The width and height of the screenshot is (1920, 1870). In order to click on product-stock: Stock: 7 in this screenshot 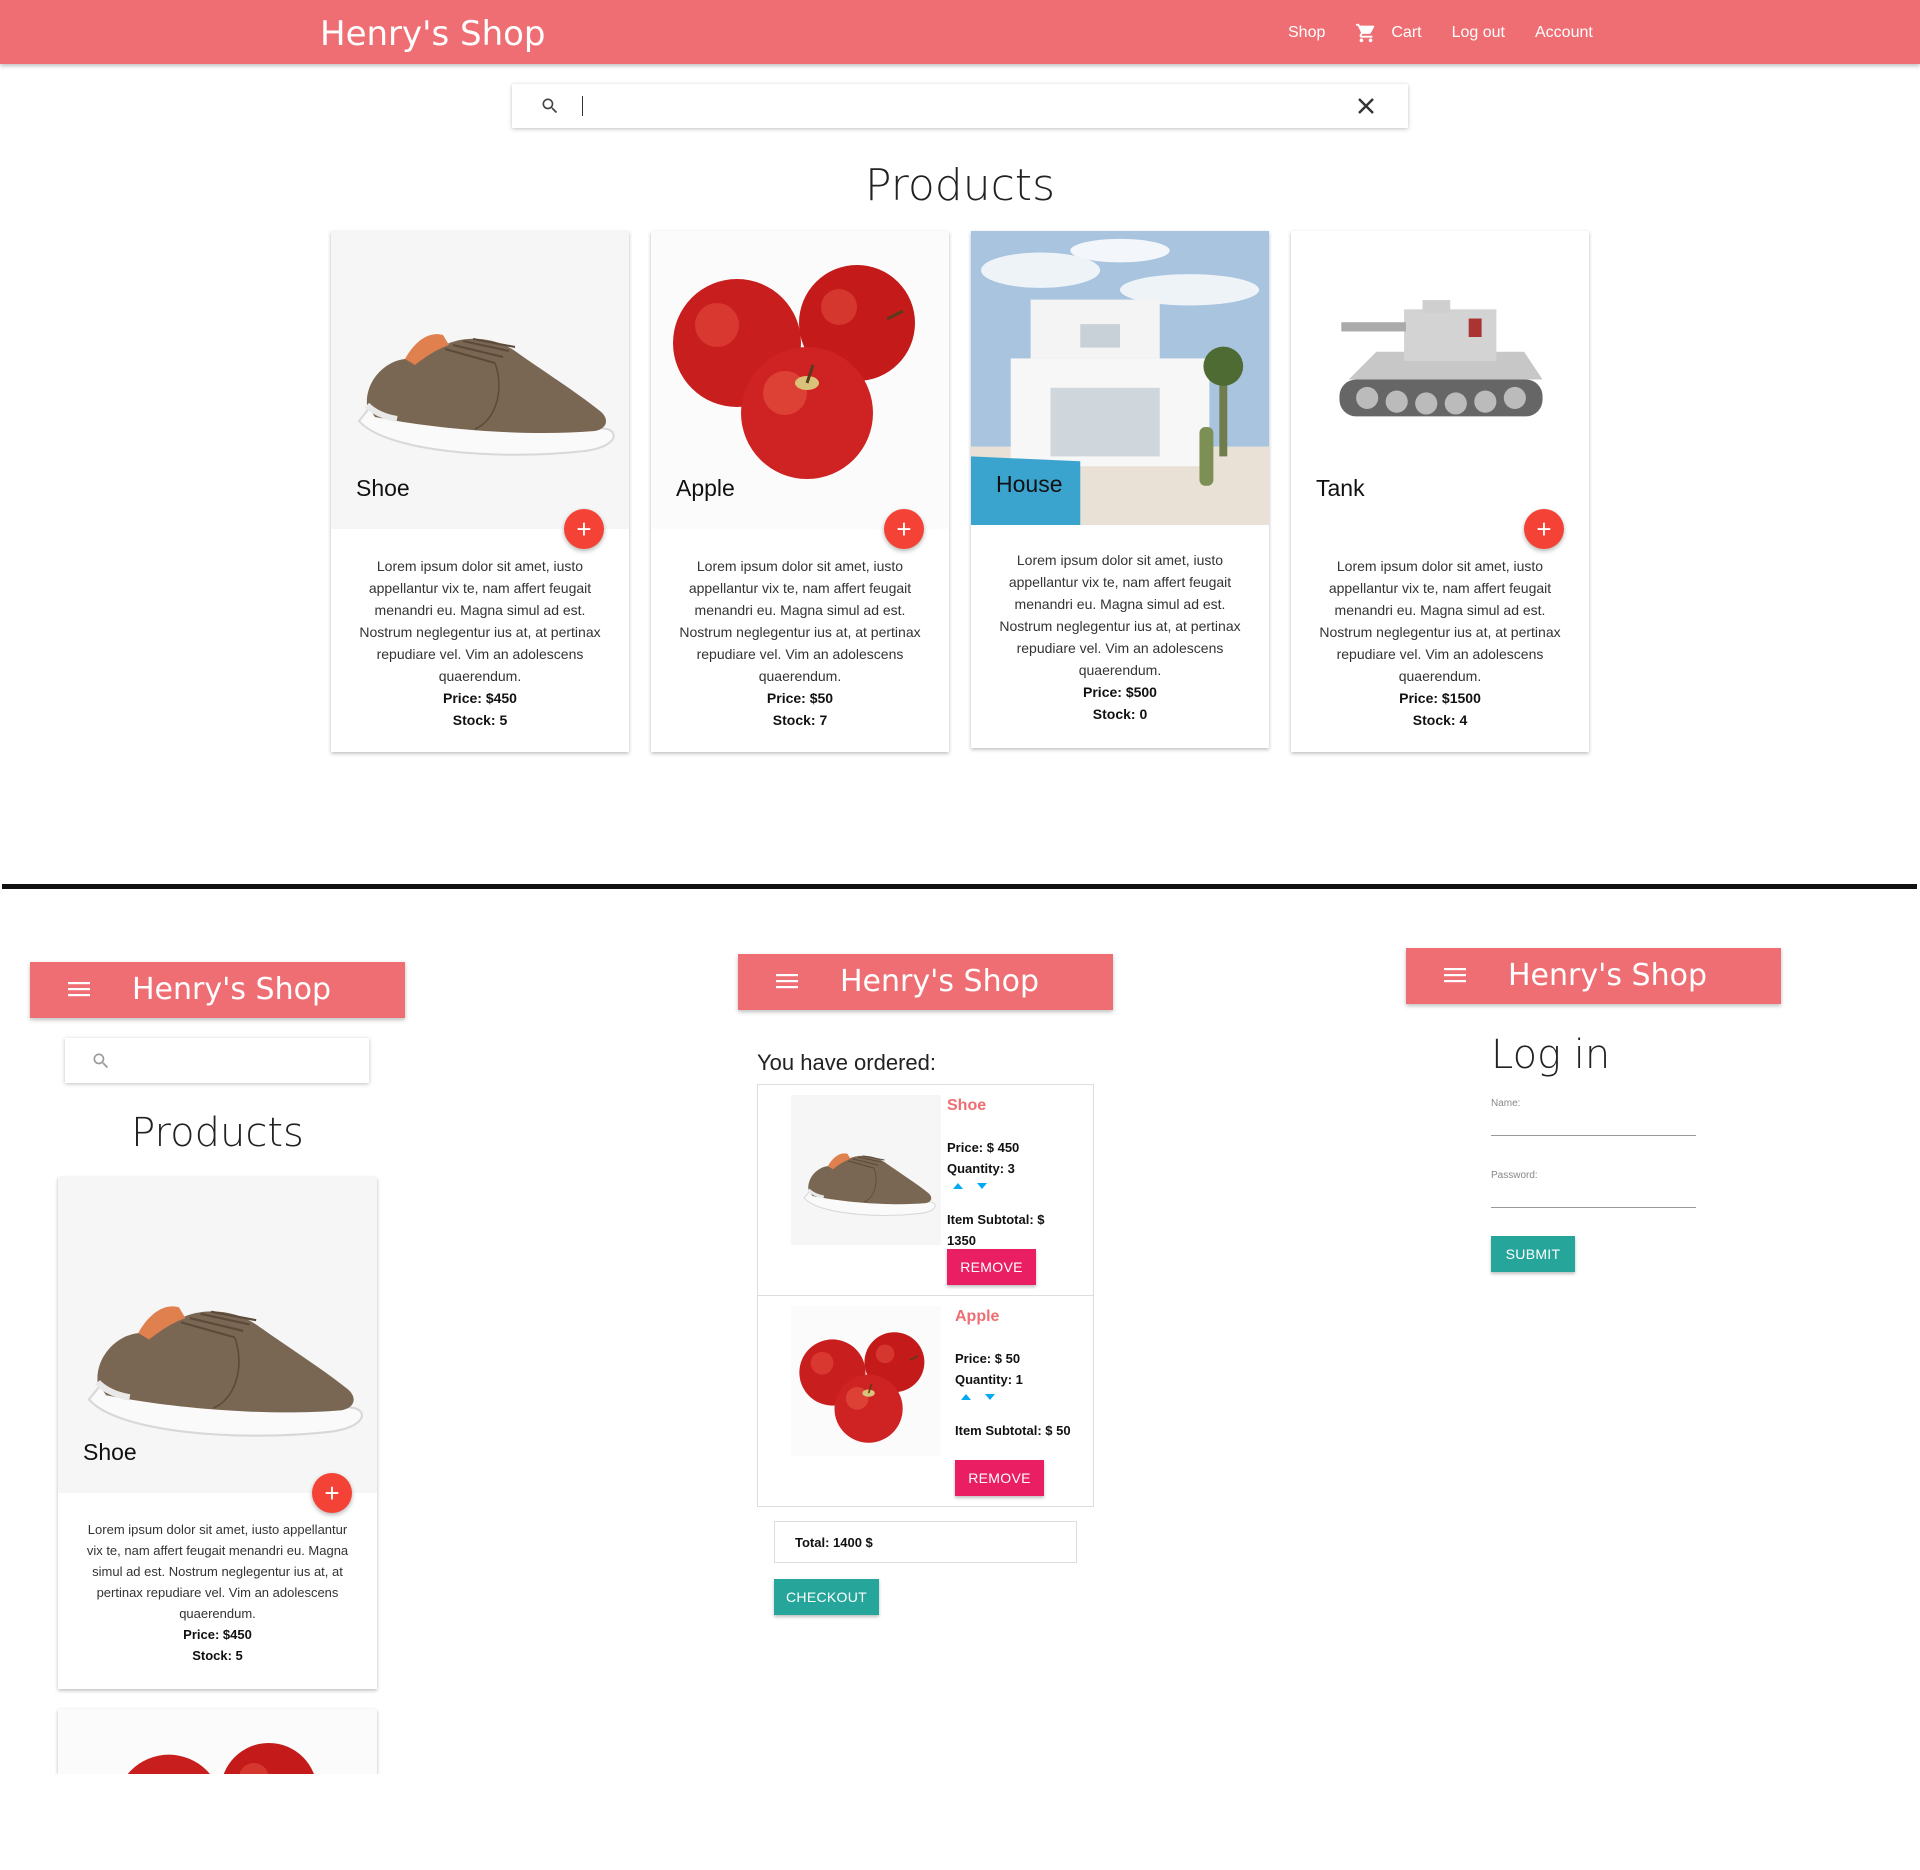, I will do `click(800, 720)`.